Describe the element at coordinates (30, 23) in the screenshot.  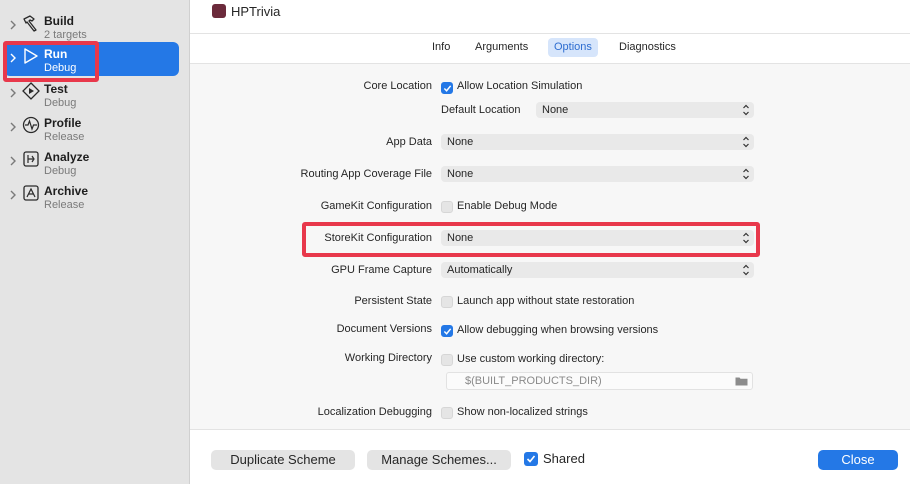
I see `hammer-icon` at that location.